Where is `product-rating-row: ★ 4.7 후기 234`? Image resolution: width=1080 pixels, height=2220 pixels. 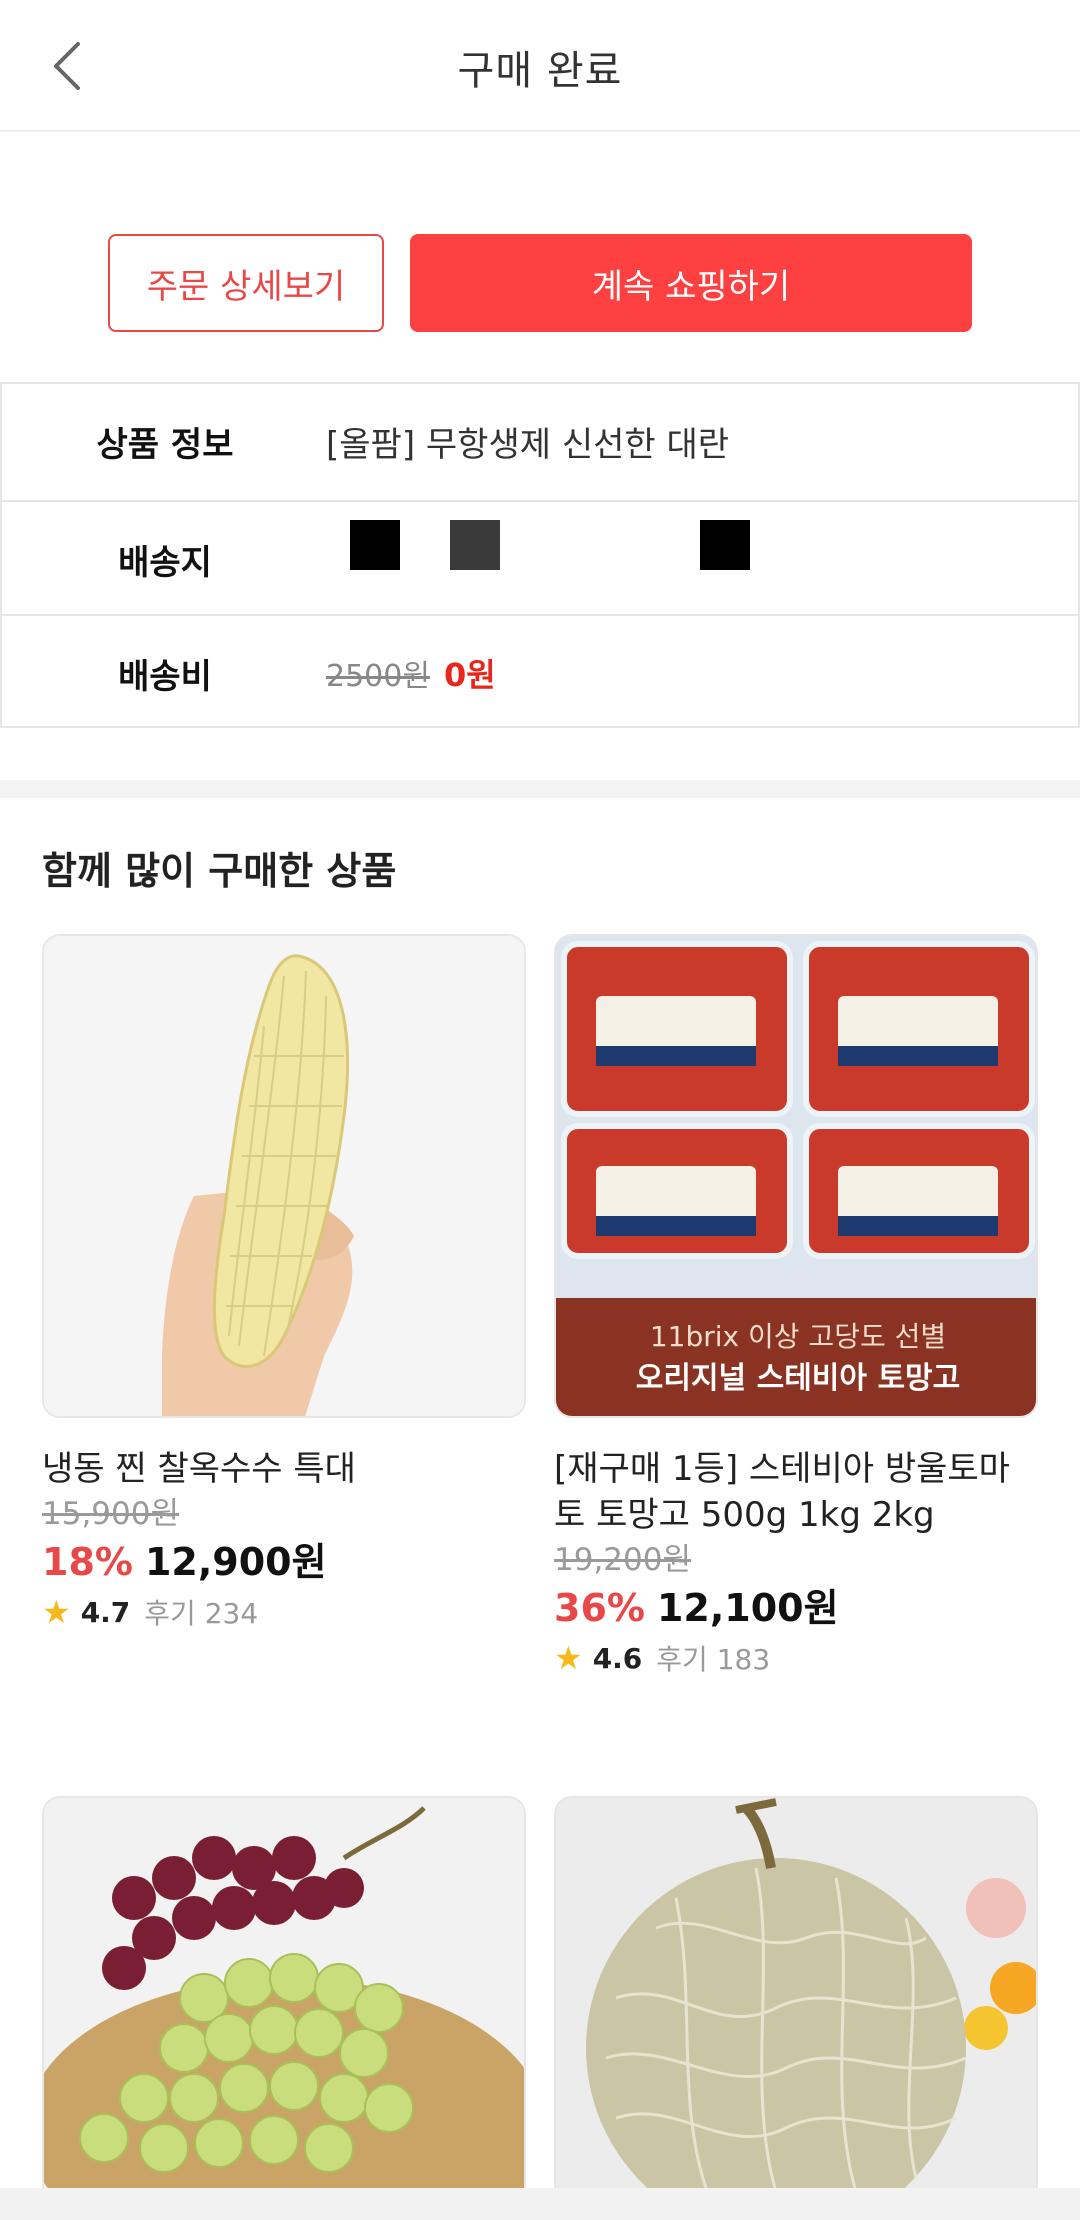 product-rating-row: ★ 4.7 후기 234 is located at coordinates (284, 1612).